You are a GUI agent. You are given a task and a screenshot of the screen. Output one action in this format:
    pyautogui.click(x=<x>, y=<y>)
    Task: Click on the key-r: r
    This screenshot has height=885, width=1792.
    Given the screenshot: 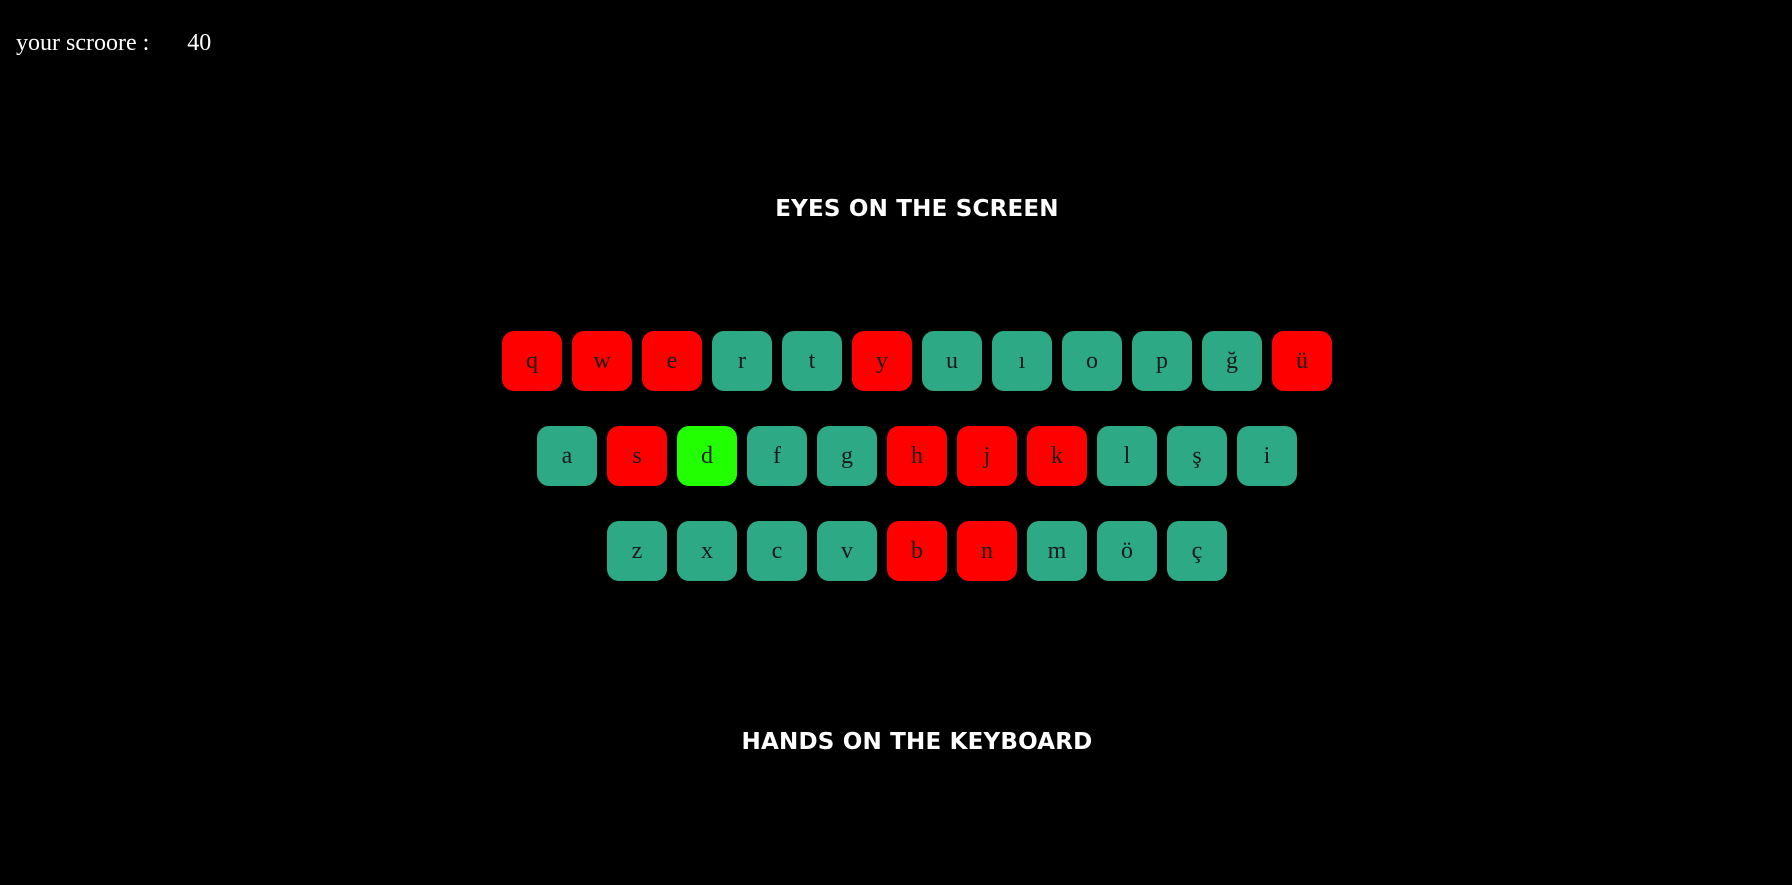 What is the action you would take?
    pyautogui.click(x=742, y=361)
    